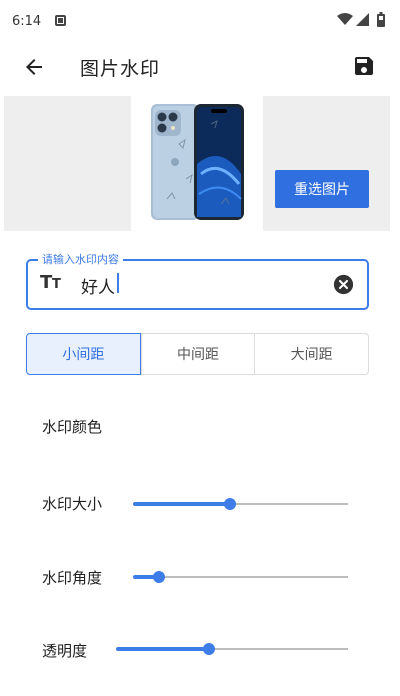  Describe the element at coordinates (364, 66) in the screenshot. I see `save-icon` at that location.